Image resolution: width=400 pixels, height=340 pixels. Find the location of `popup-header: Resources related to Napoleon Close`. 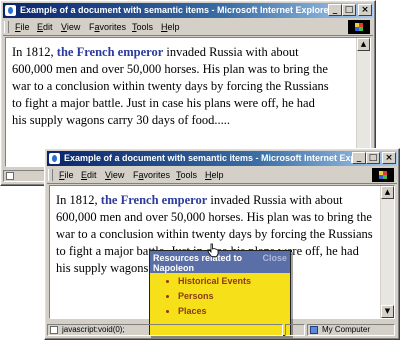

popup-header: Resources related to Napoleon Close is located at coordinates (220, 262).